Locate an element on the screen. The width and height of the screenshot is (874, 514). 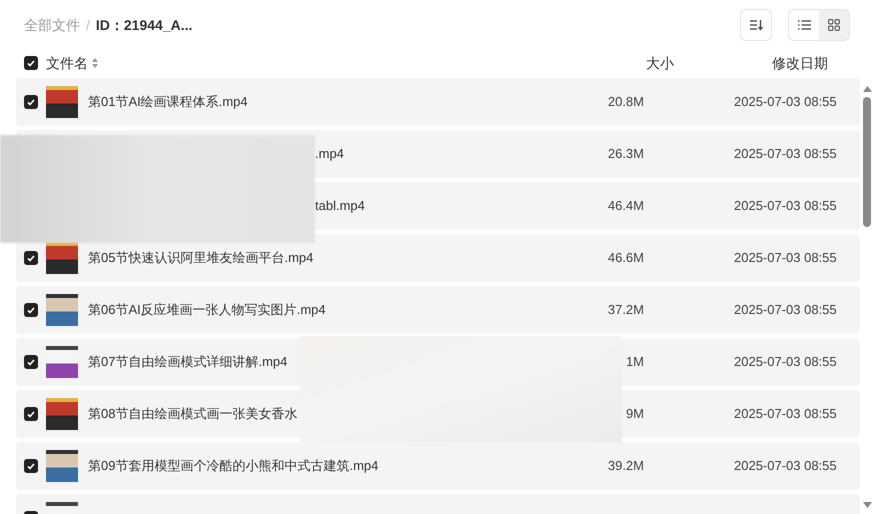
select-all-checkbox is located at coordinates (31, 63).